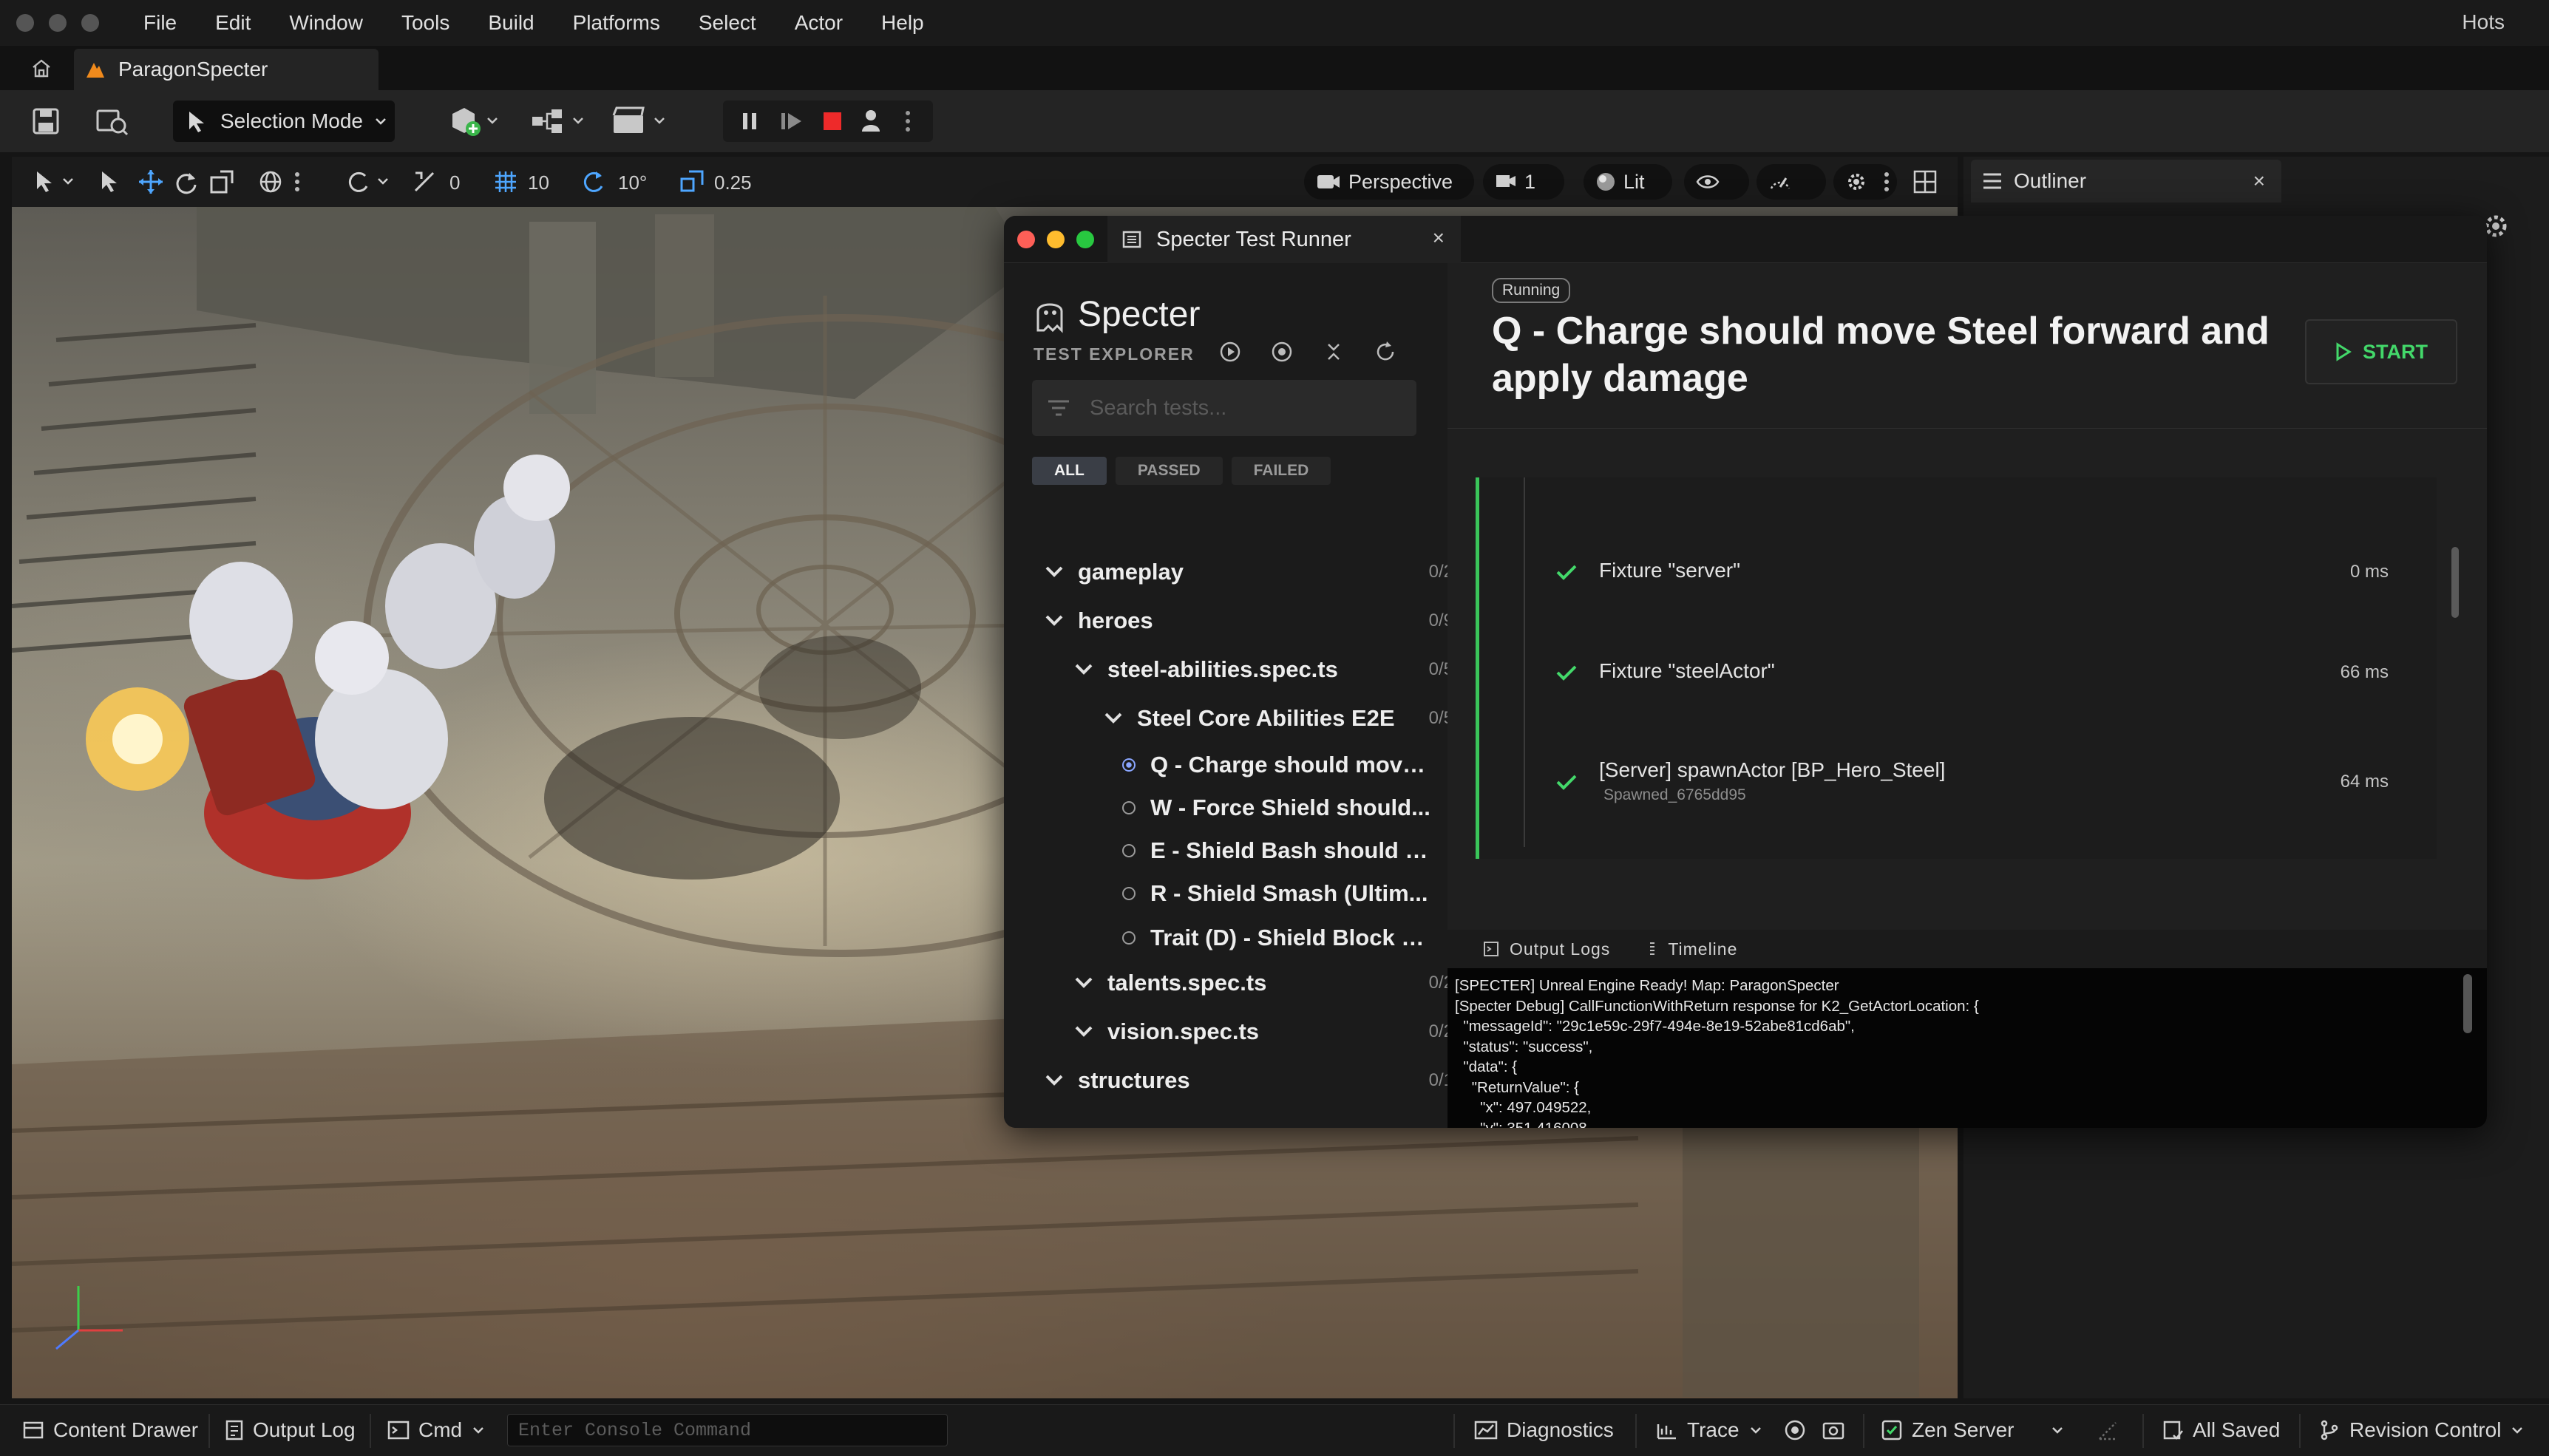 Image resolution: width=2549 pixels, height=1456 pixels. Describe the element at coordinates (227, 69) in the screenshot. I see `project-tab: ParagonSpecter` at that location.